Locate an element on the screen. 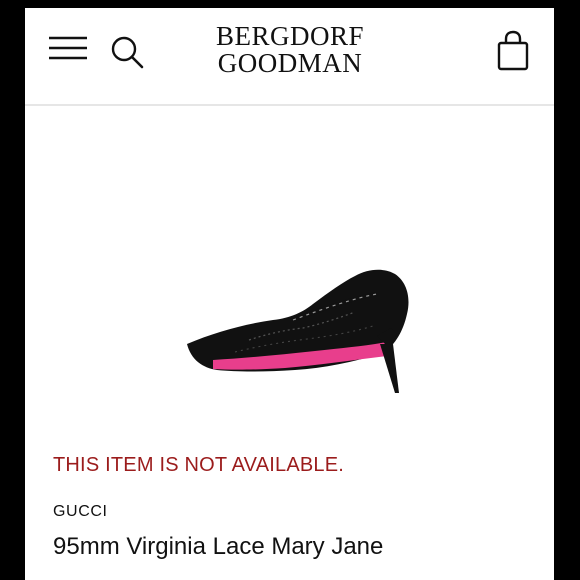 The image size is (580, 580). logo-line-2: GOODMAN is located at coordinates (290, 63).